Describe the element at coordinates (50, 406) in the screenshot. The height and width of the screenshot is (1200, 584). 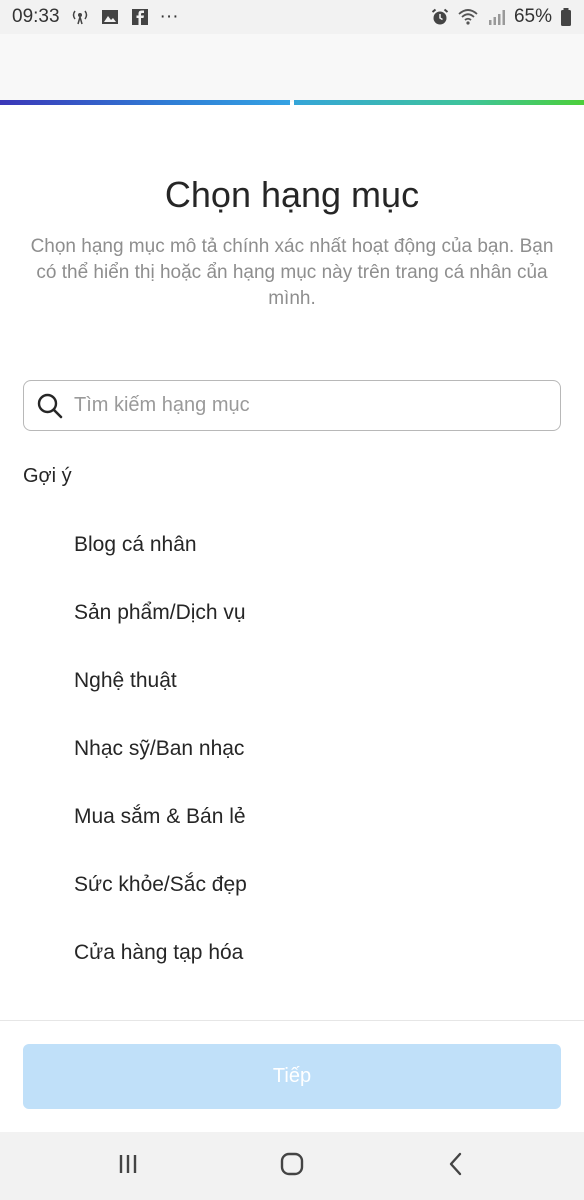
I see `search-icon` at that location.